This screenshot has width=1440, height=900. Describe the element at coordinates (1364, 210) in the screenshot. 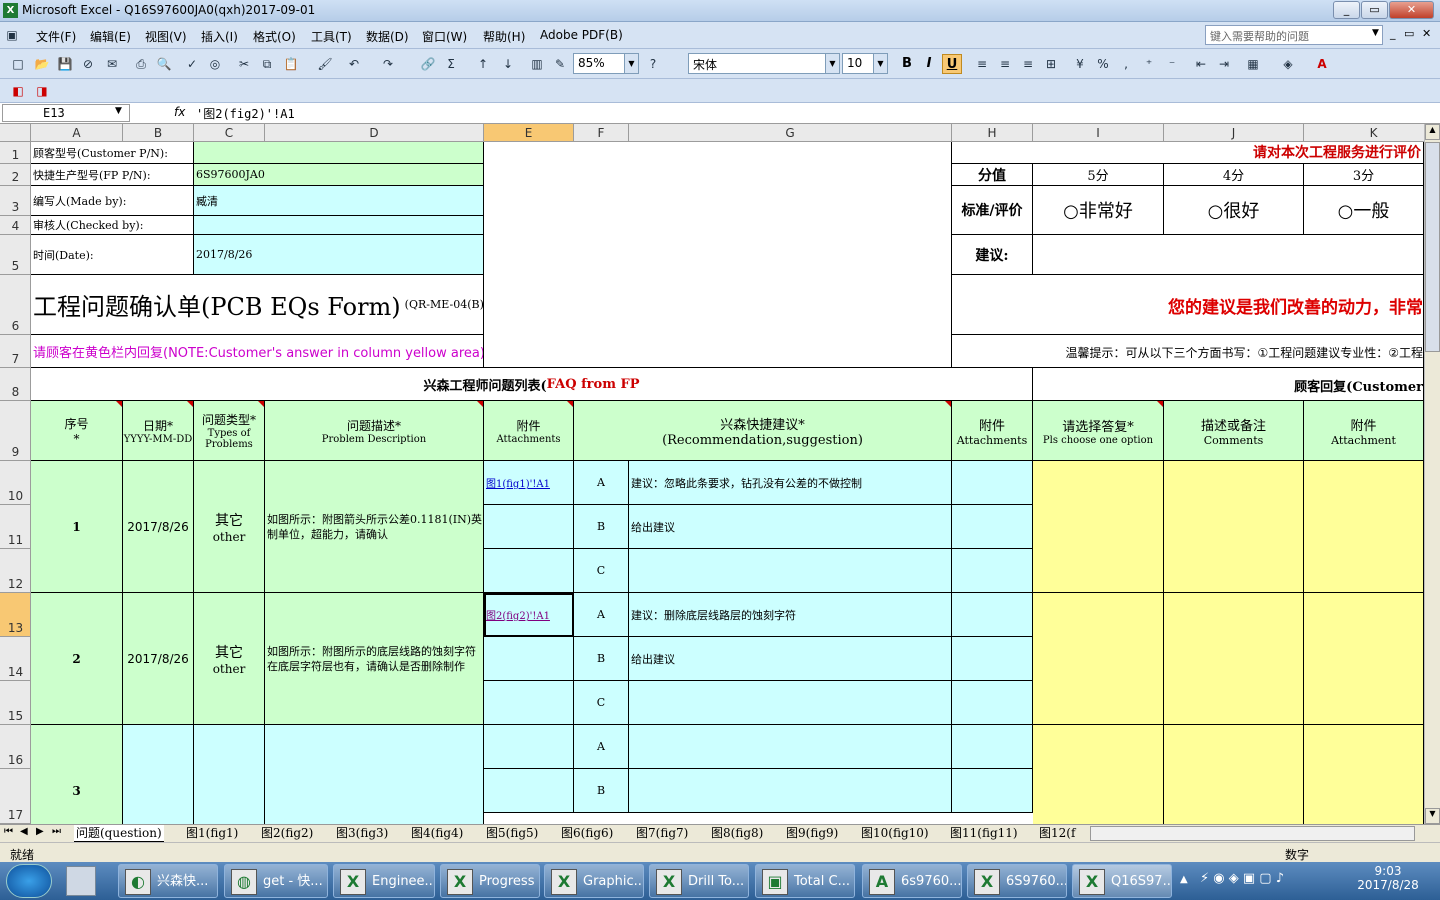

I see `option-average: ○一般` at that location.